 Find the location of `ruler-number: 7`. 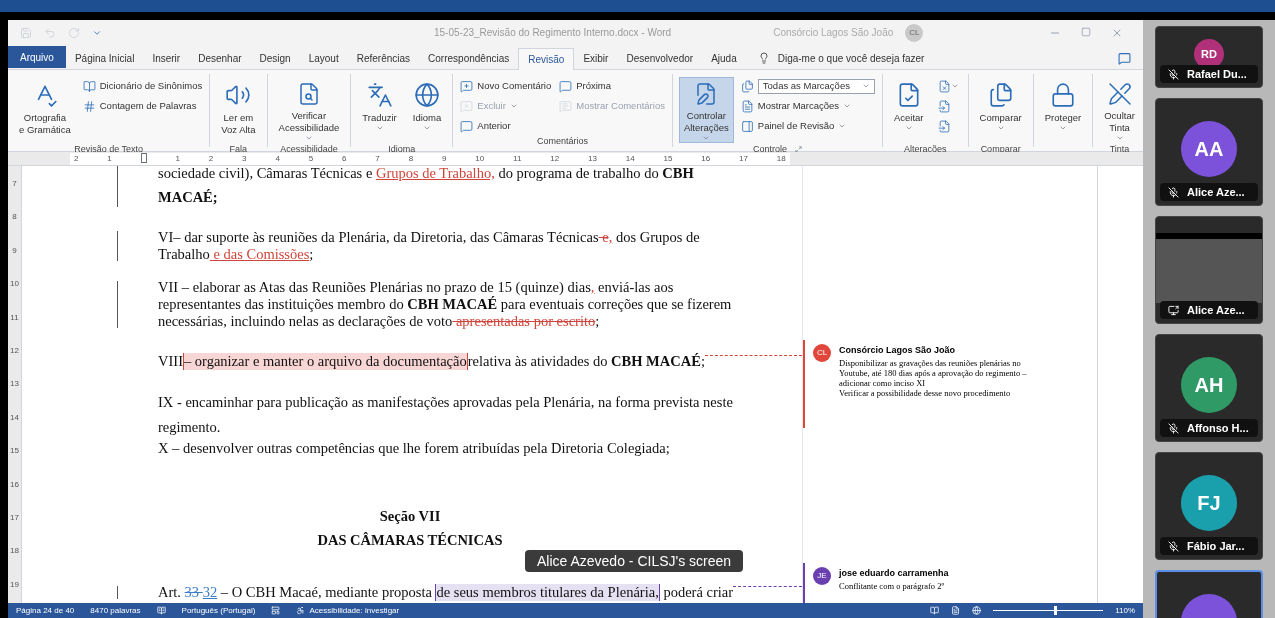

ruler-number: 7 is located at coordinates (377, 158).